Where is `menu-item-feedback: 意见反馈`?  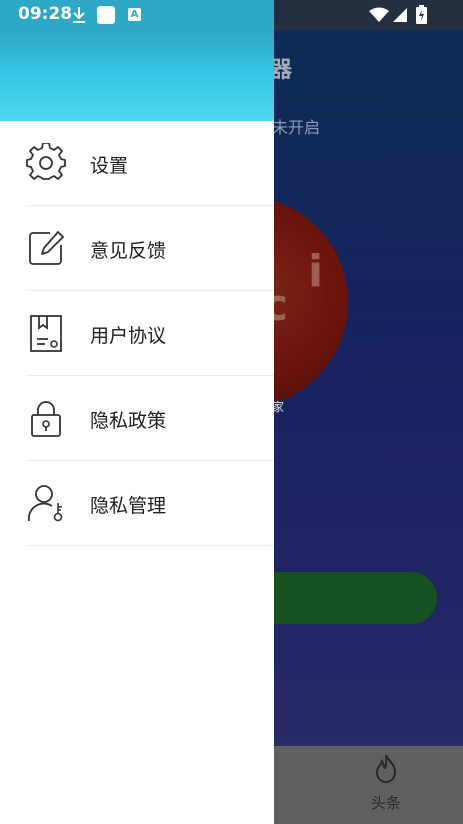
menu-item-feedback: 意见反馈 is located at coordinates (150, 248).